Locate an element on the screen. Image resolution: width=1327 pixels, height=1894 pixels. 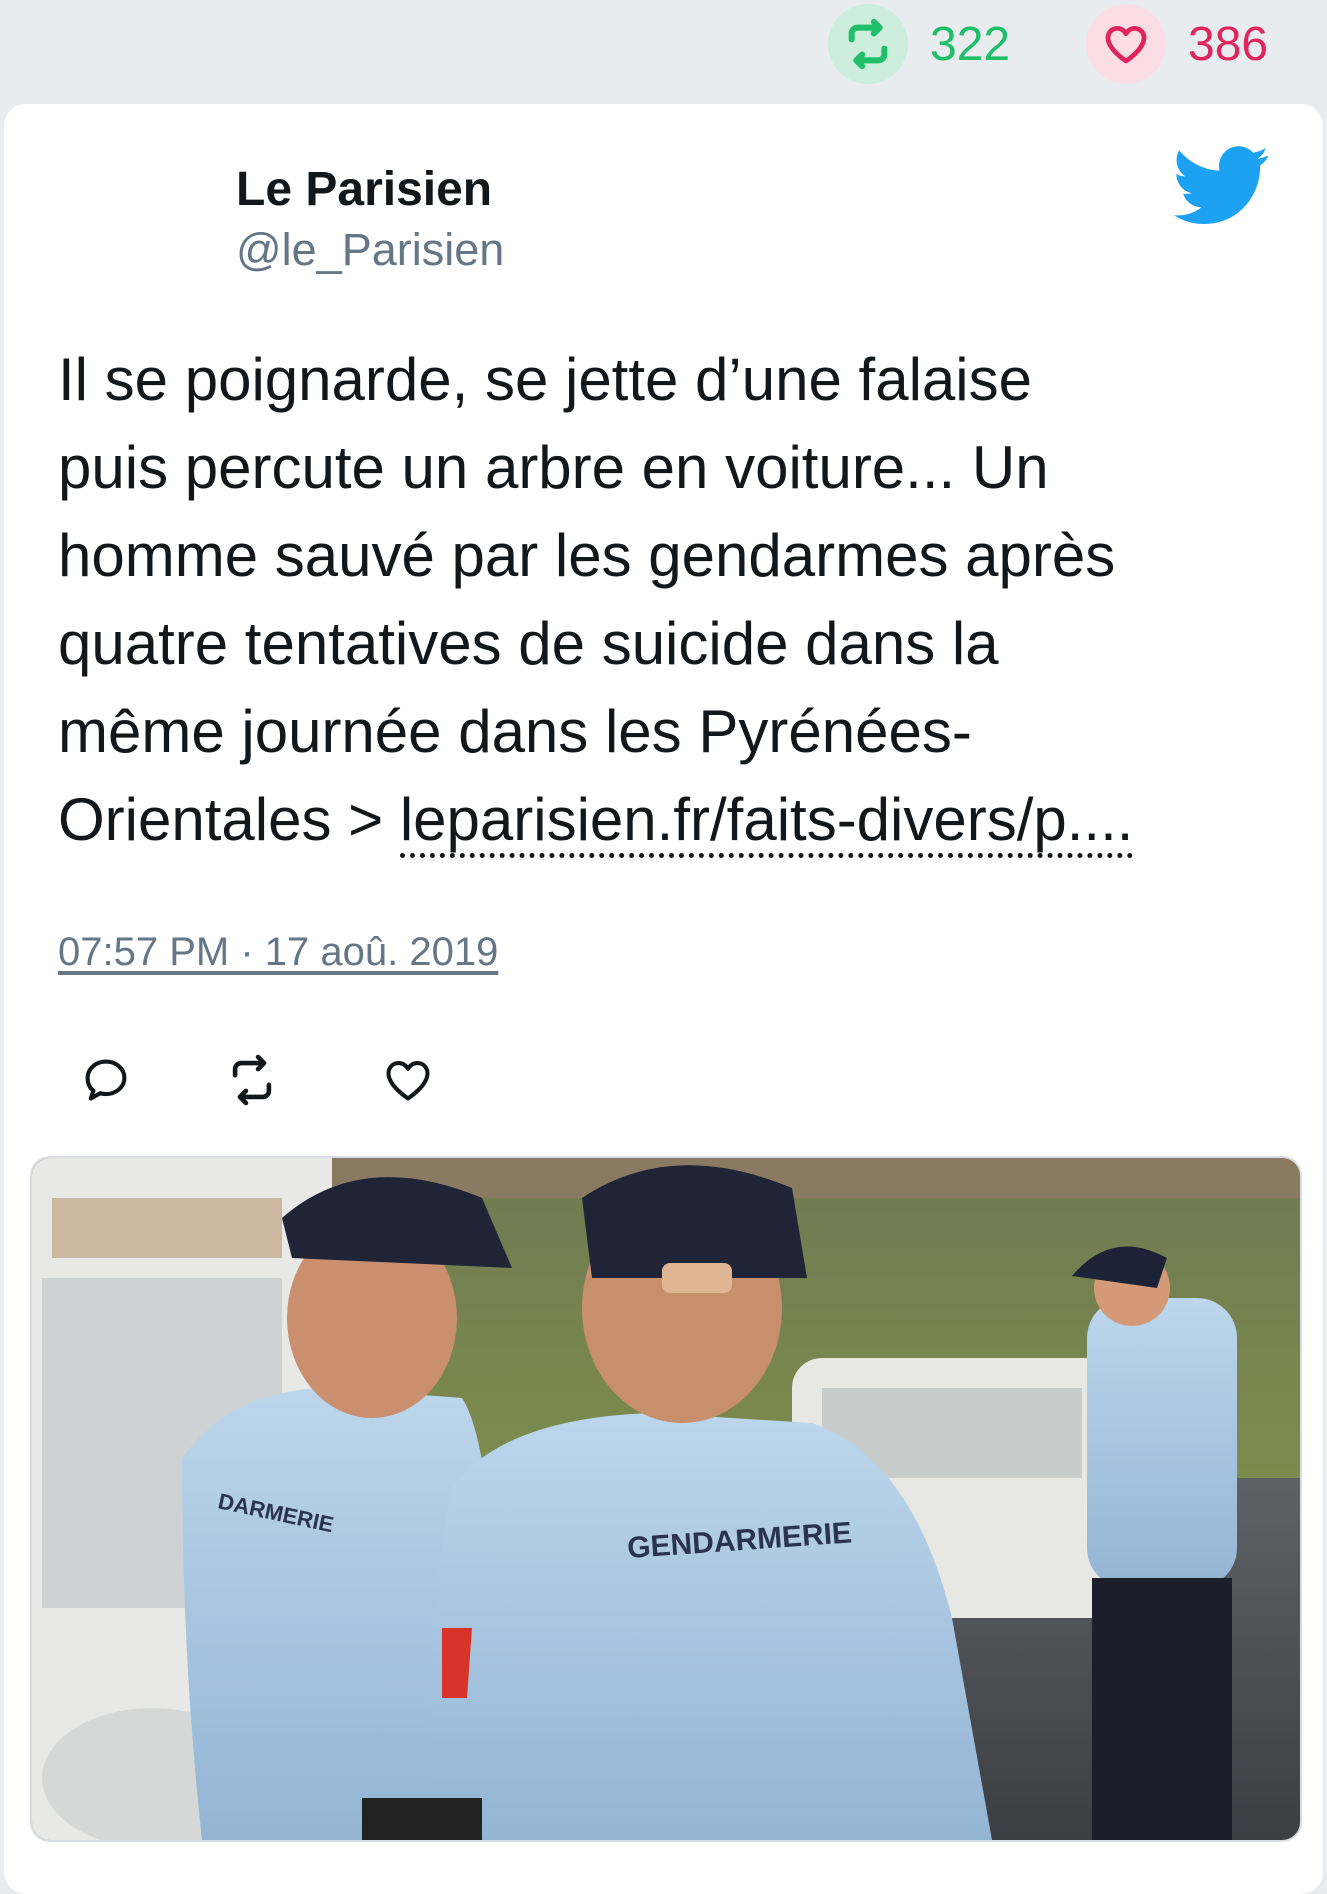
retweet-stat: 322 is located at coordinates (919, 44).